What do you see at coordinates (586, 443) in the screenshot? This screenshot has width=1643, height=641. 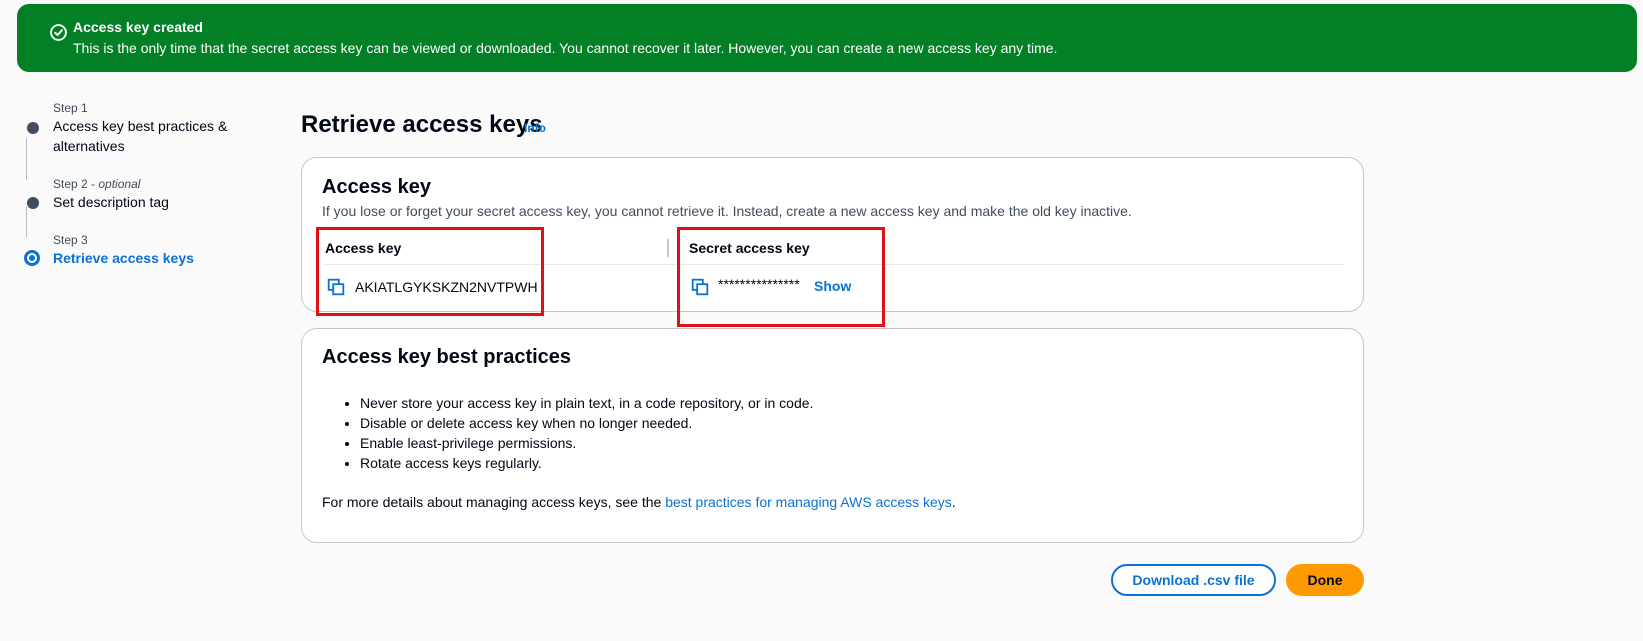 I see `list-item: Enable least-privilege permissions.` at bounding box center [586, 443].